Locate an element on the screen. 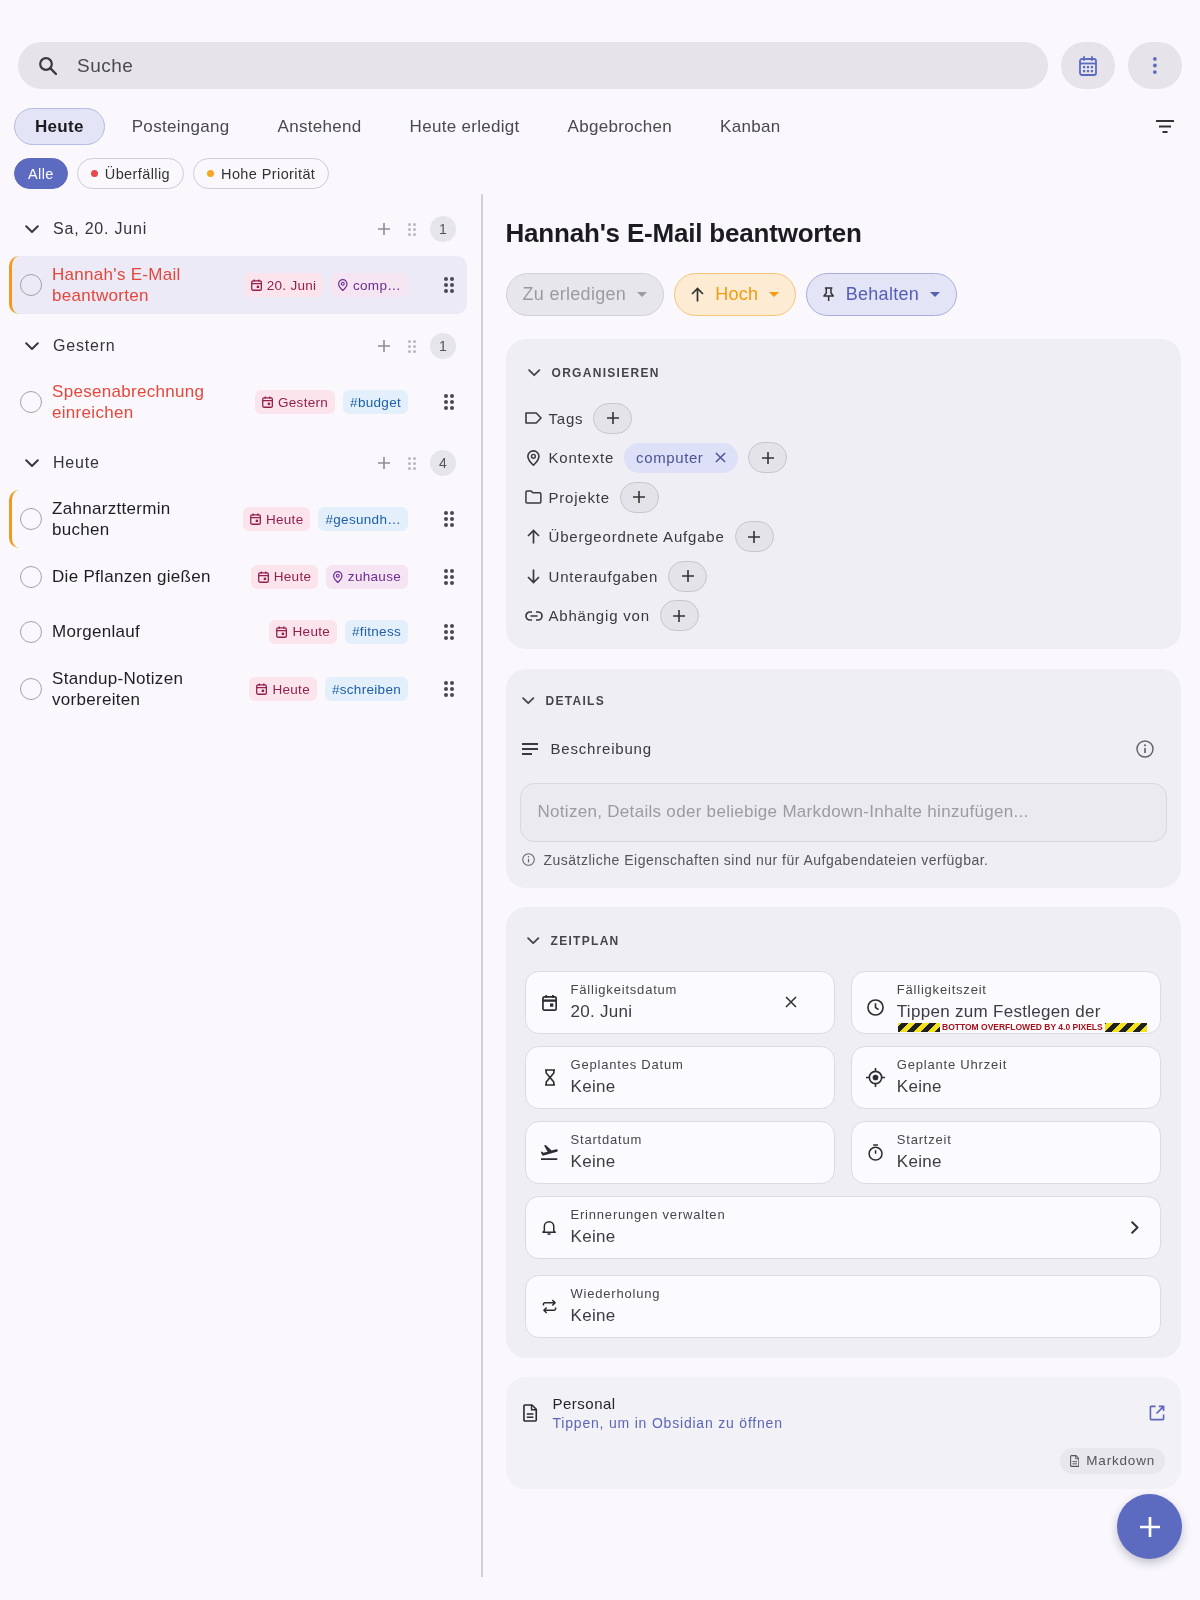 The image size is (1200, 1600). tab: Anstehend is located at coordinates (319, 126).